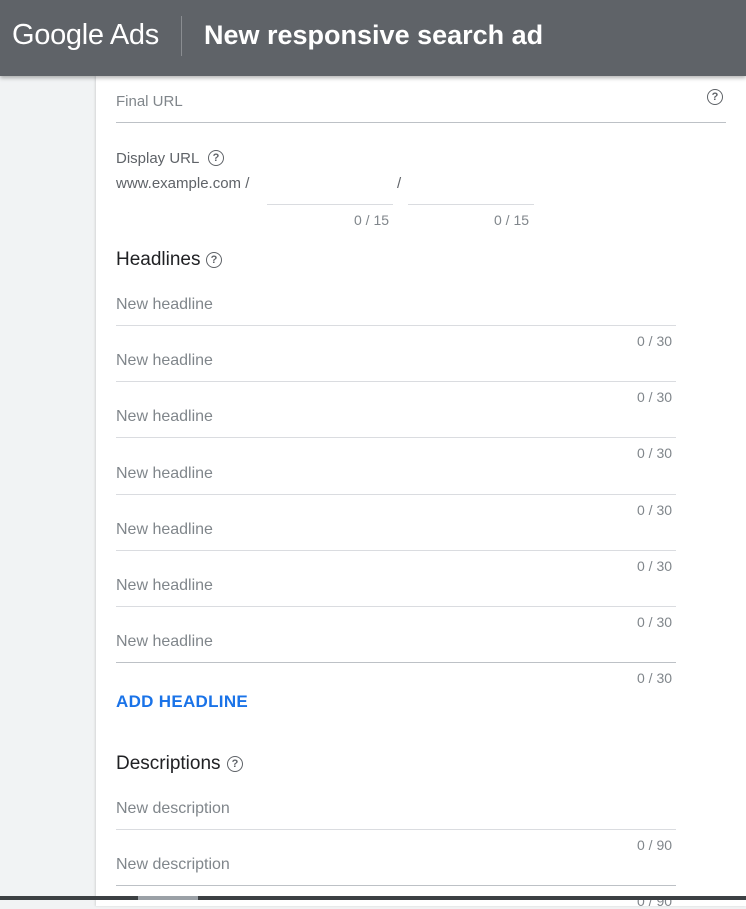 The width and height of the screenshot is (746, 909). Describe the element at coordinates (655, 845) in the screenshot. I see `description-counter: 0 / 90` at that location.